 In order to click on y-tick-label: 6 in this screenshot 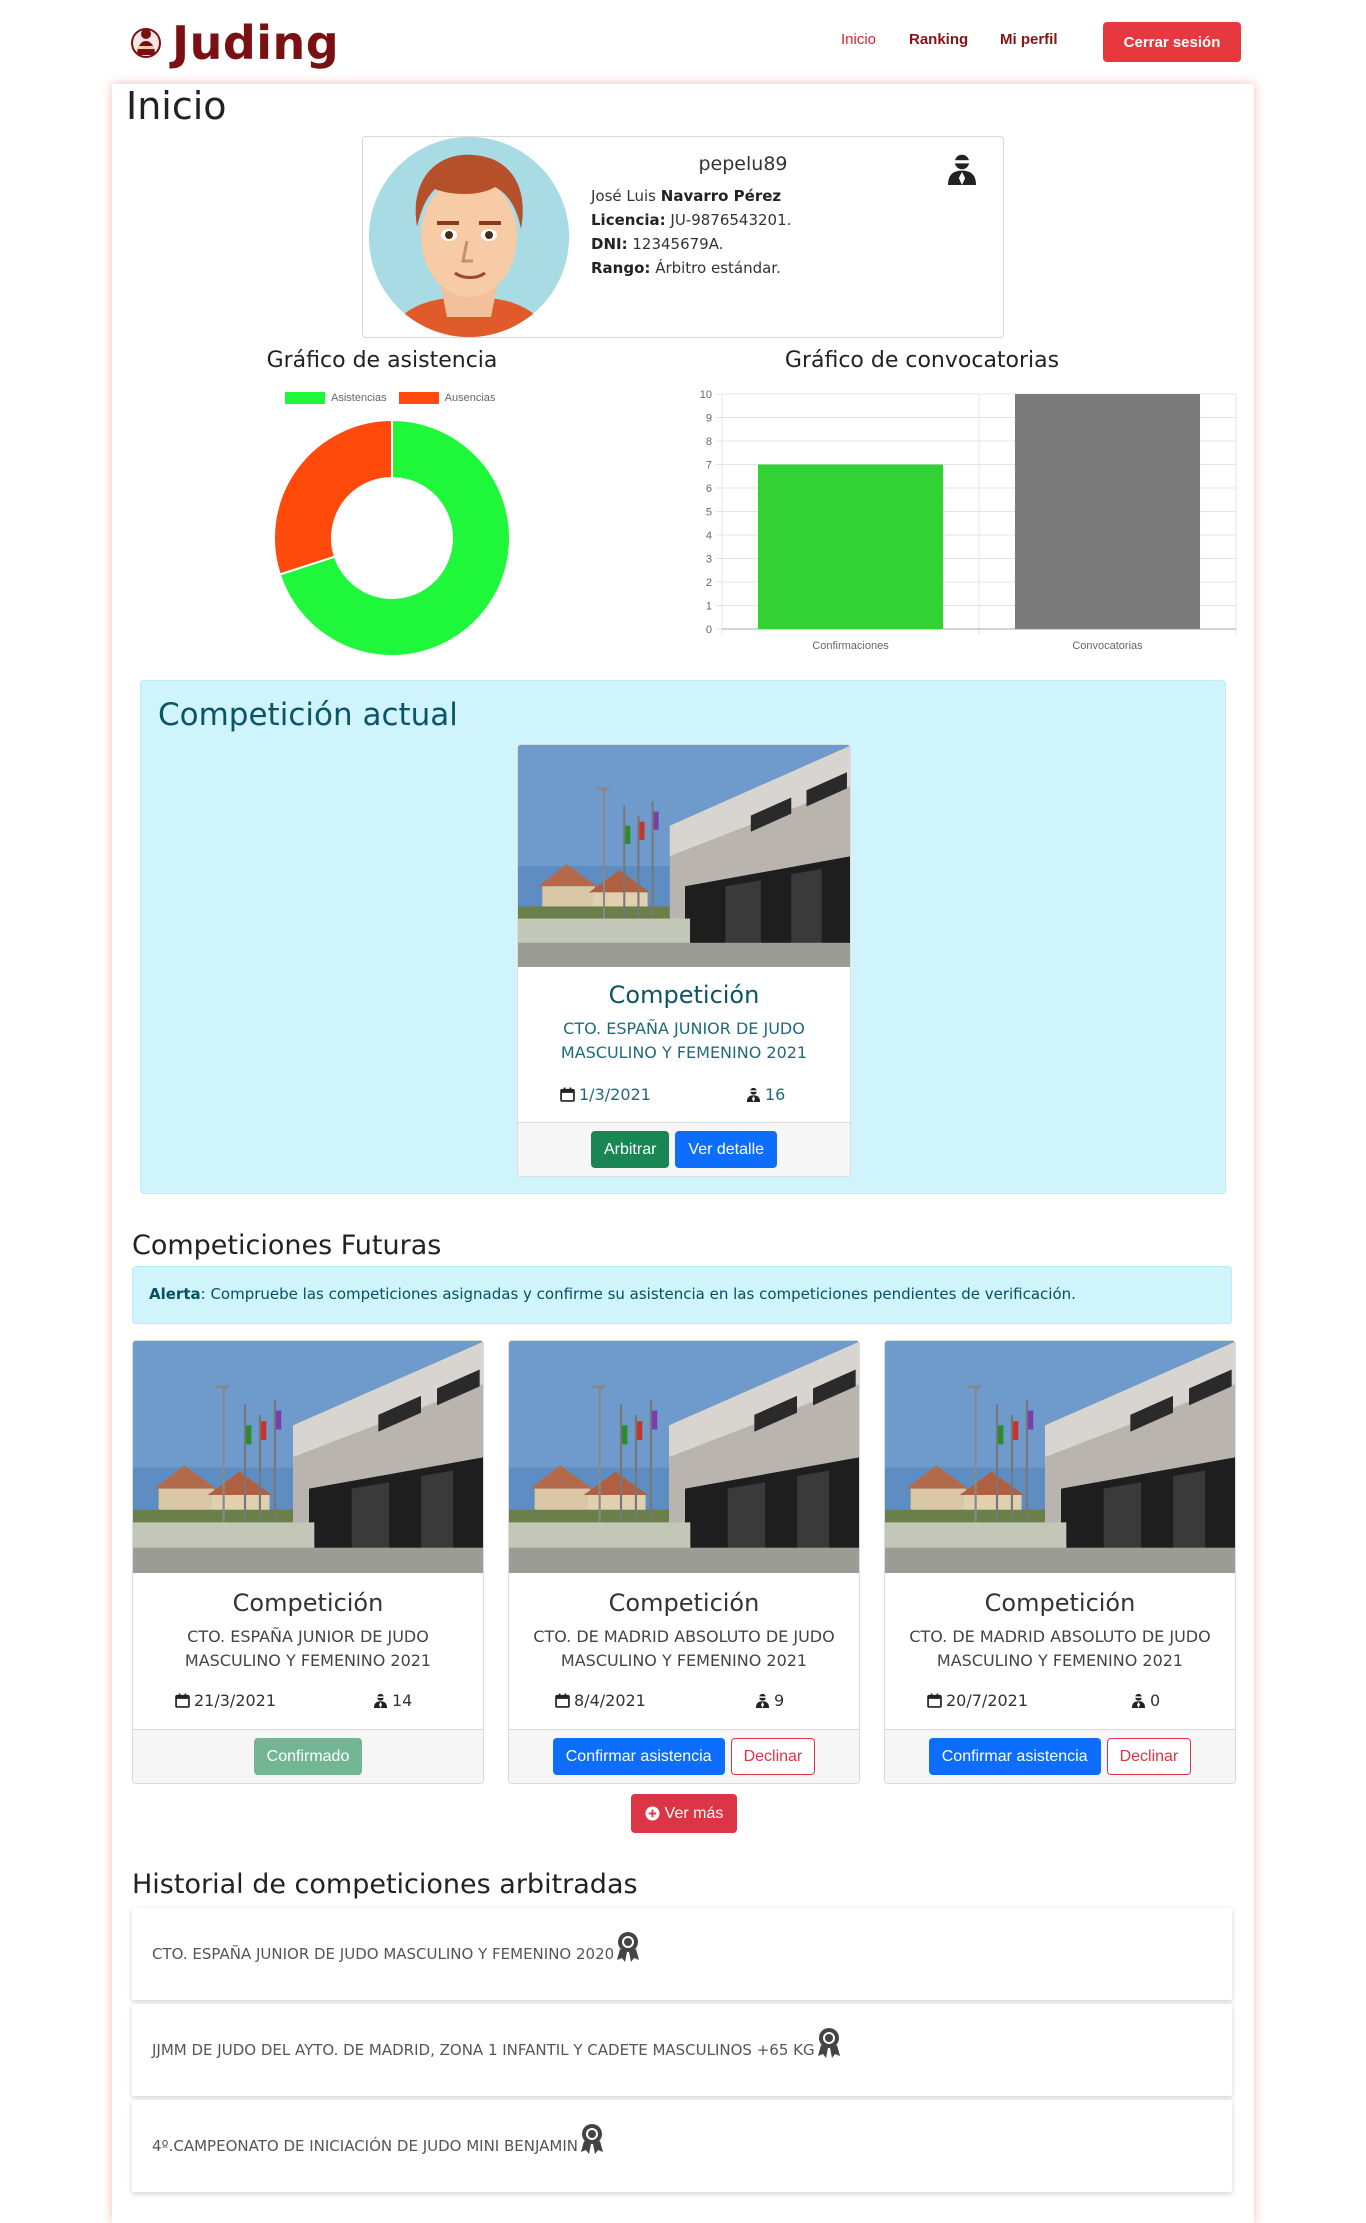, I will do `click(709, 489)`.